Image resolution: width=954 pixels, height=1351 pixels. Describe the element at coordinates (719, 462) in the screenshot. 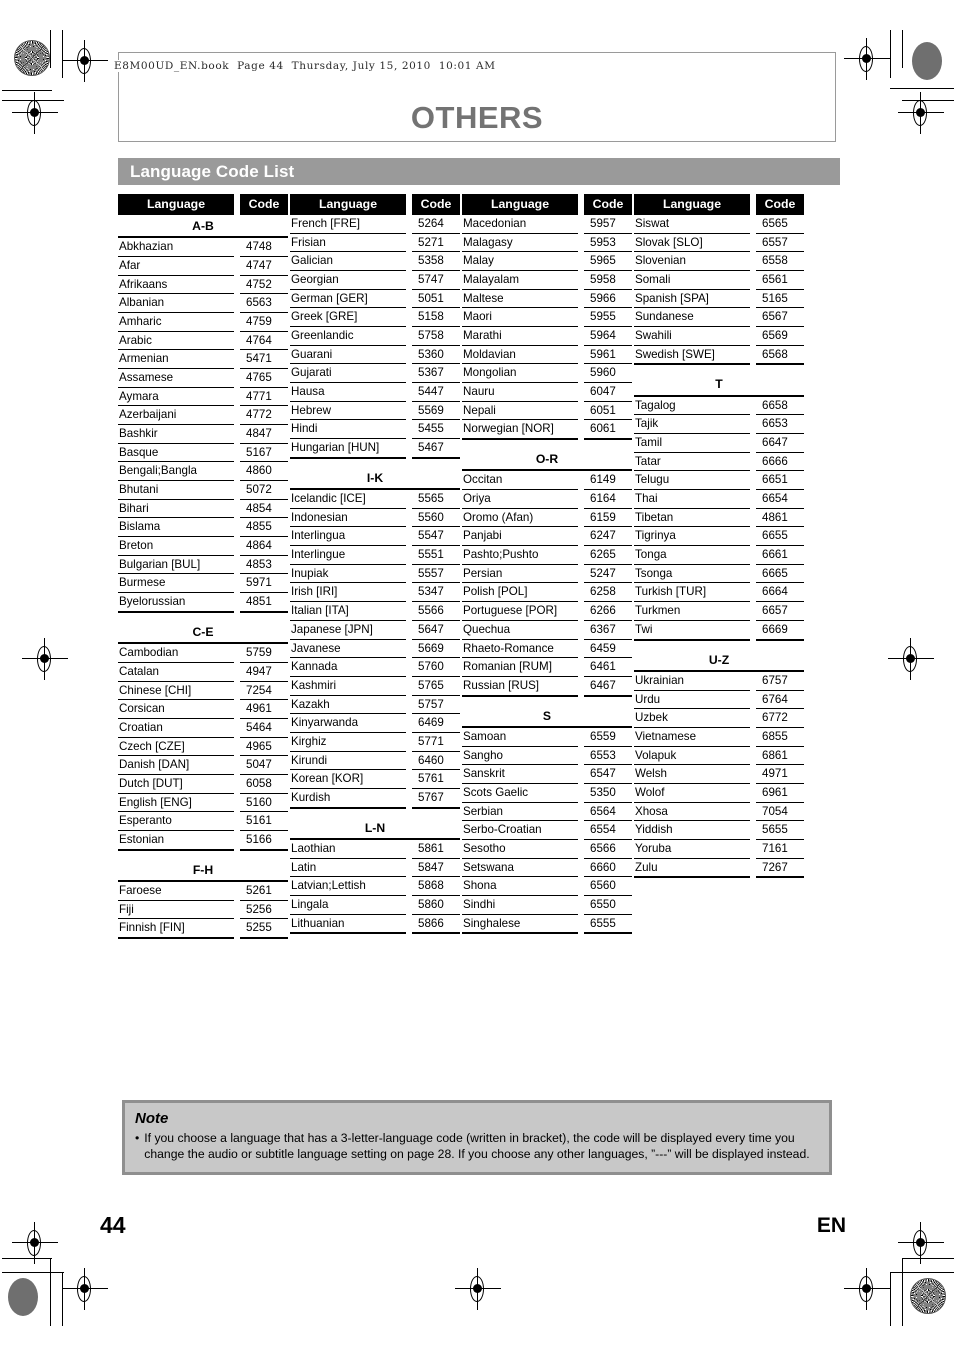

I see `table-row: Tatar 6666` at that location.